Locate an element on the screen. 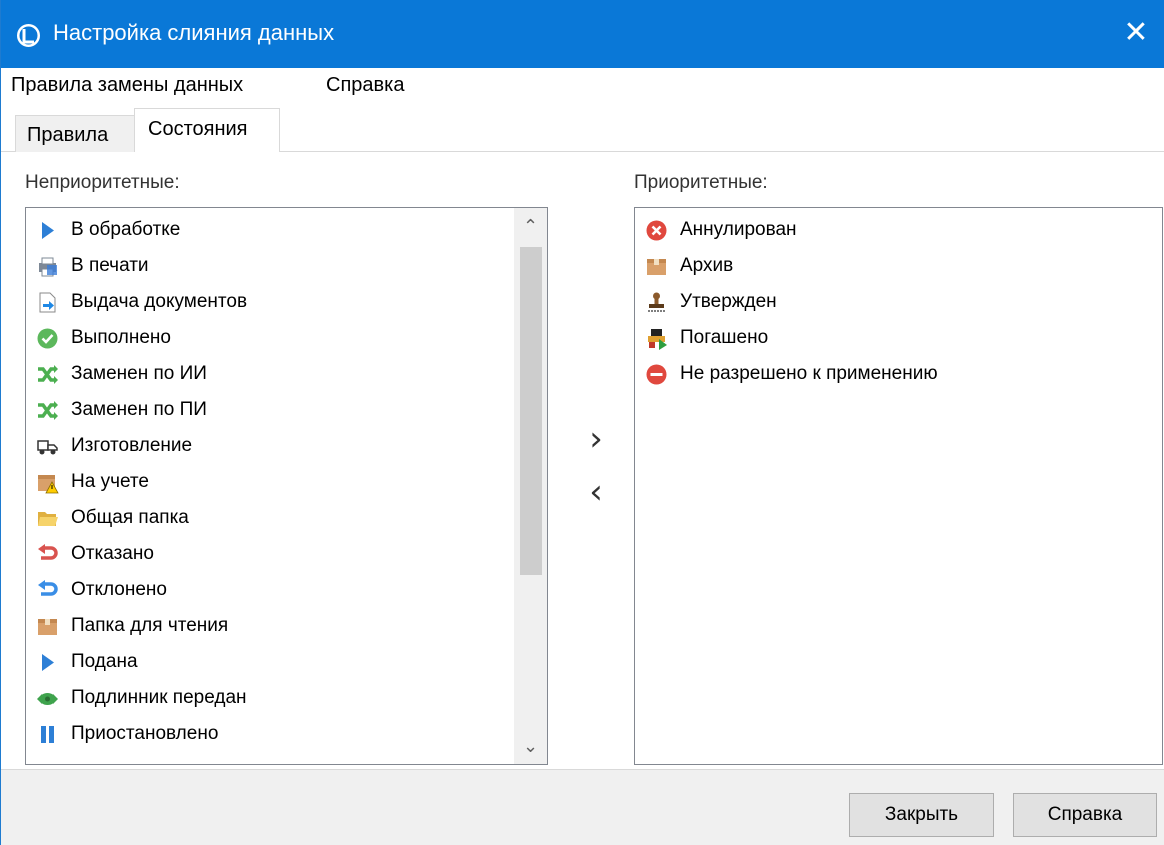 This screenshot has height=845, width=1164. vertical-scrollbar: ⌃ ⌄ is located at coordinates (530, 486).